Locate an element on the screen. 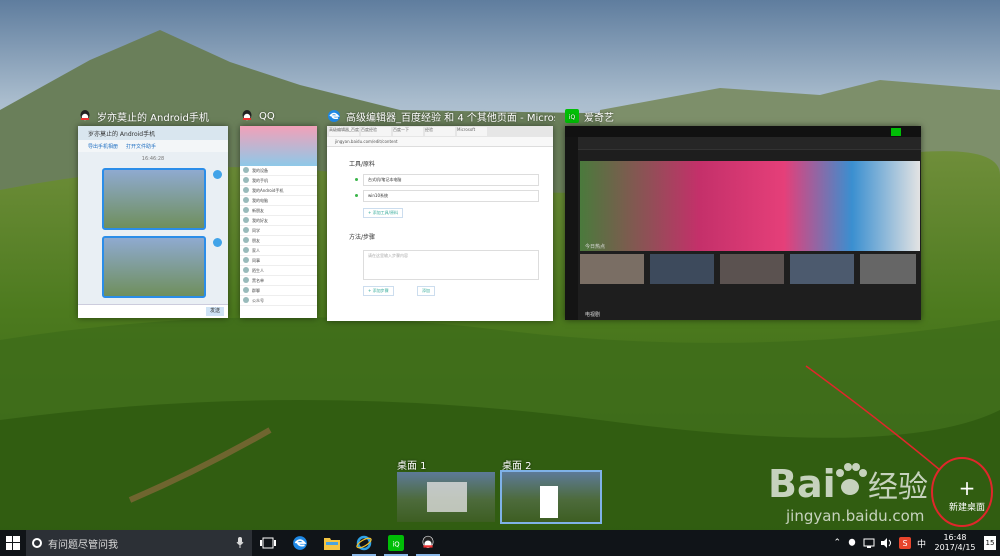 This screenshot has width=1000, height=556. svg-text: S is located at coordinates (904, 543).